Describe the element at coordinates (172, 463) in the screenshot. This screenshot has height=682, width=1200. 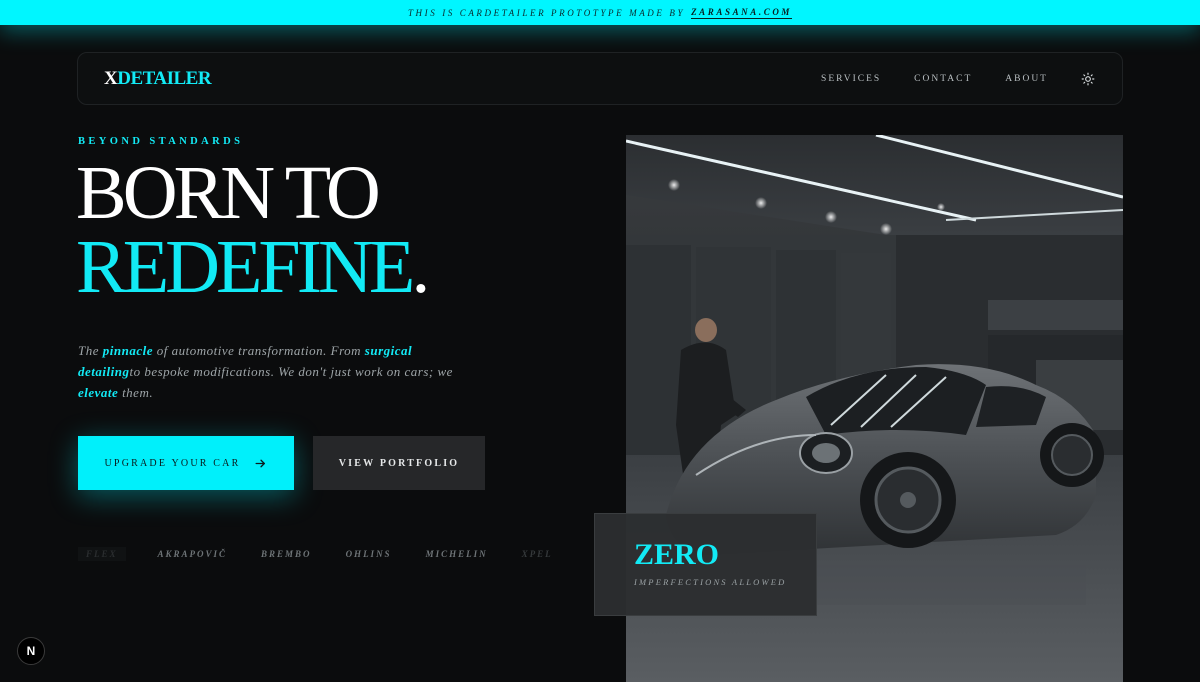
I see `upgrade-car-label: UPGRADE YOUR CAR` at that location.